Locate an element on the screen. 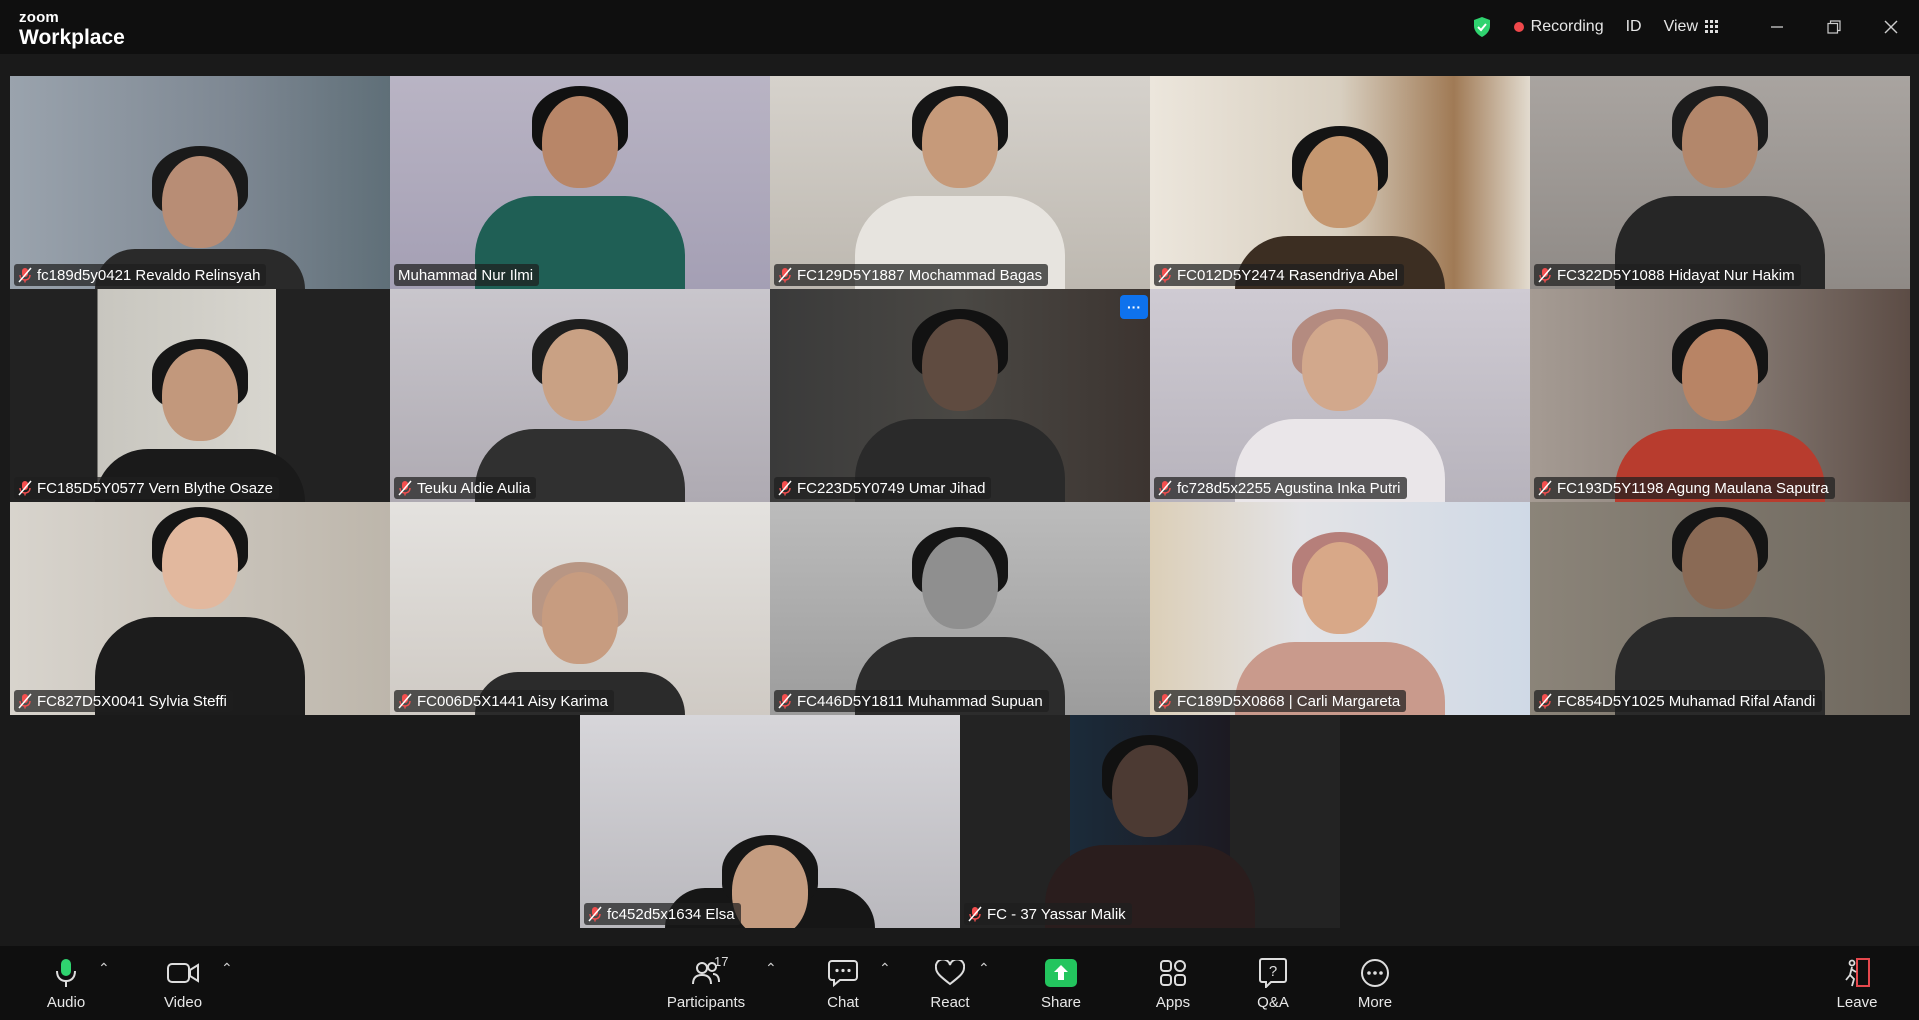 The width and height of the screenshot is (1919, 1020). restore-button is located at coordinates (1833, 27).